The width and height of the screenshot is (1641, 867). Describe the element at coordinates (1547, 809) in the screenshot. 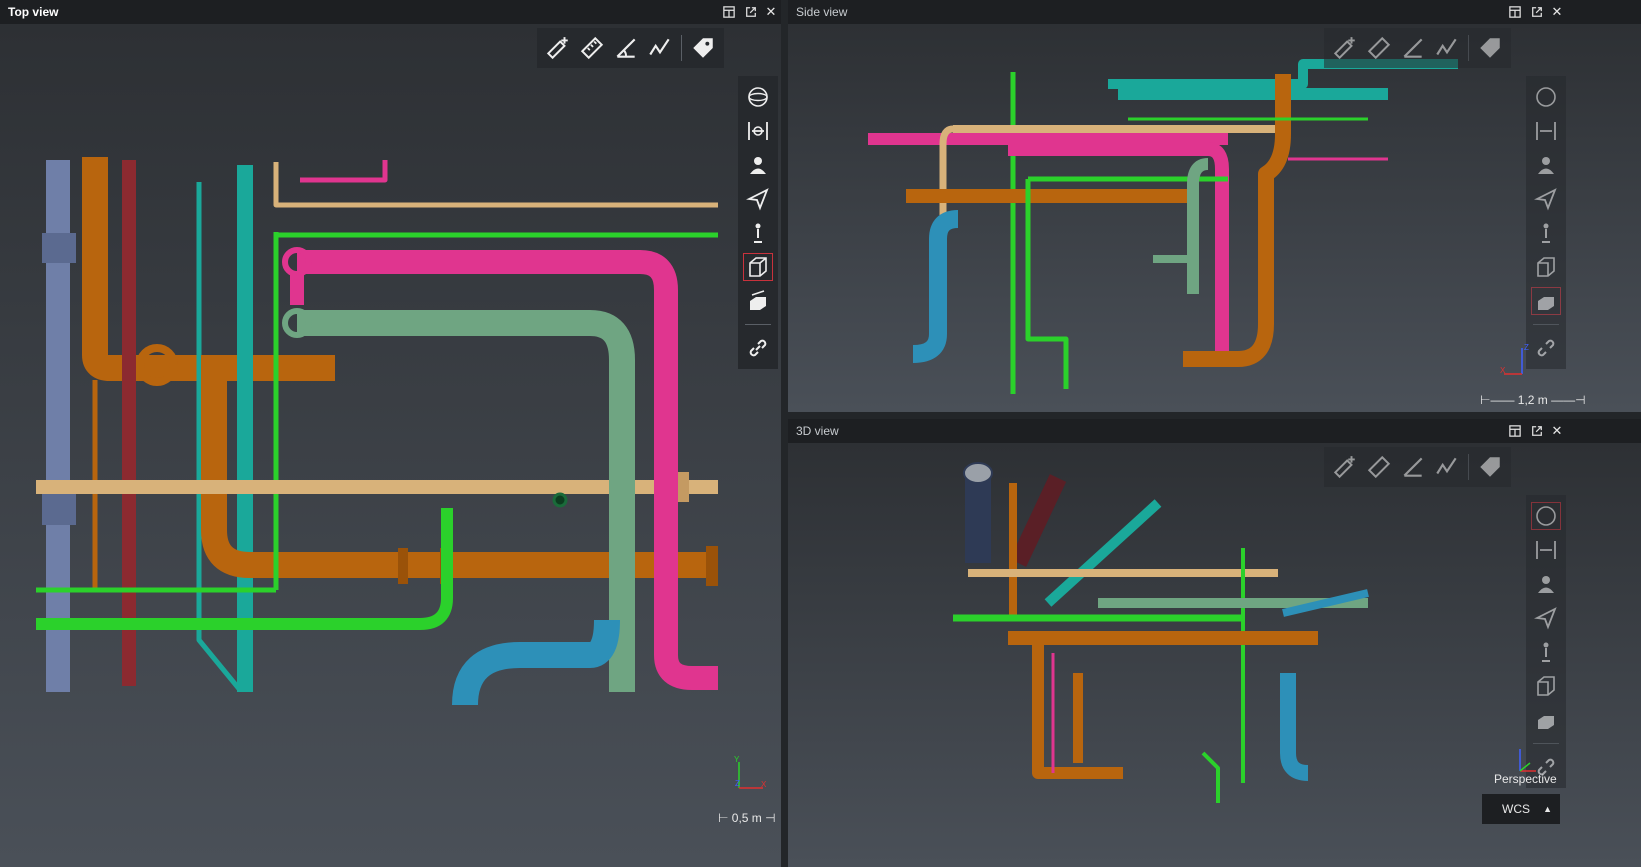

I see `caret-up-icon: ▲` at that location.